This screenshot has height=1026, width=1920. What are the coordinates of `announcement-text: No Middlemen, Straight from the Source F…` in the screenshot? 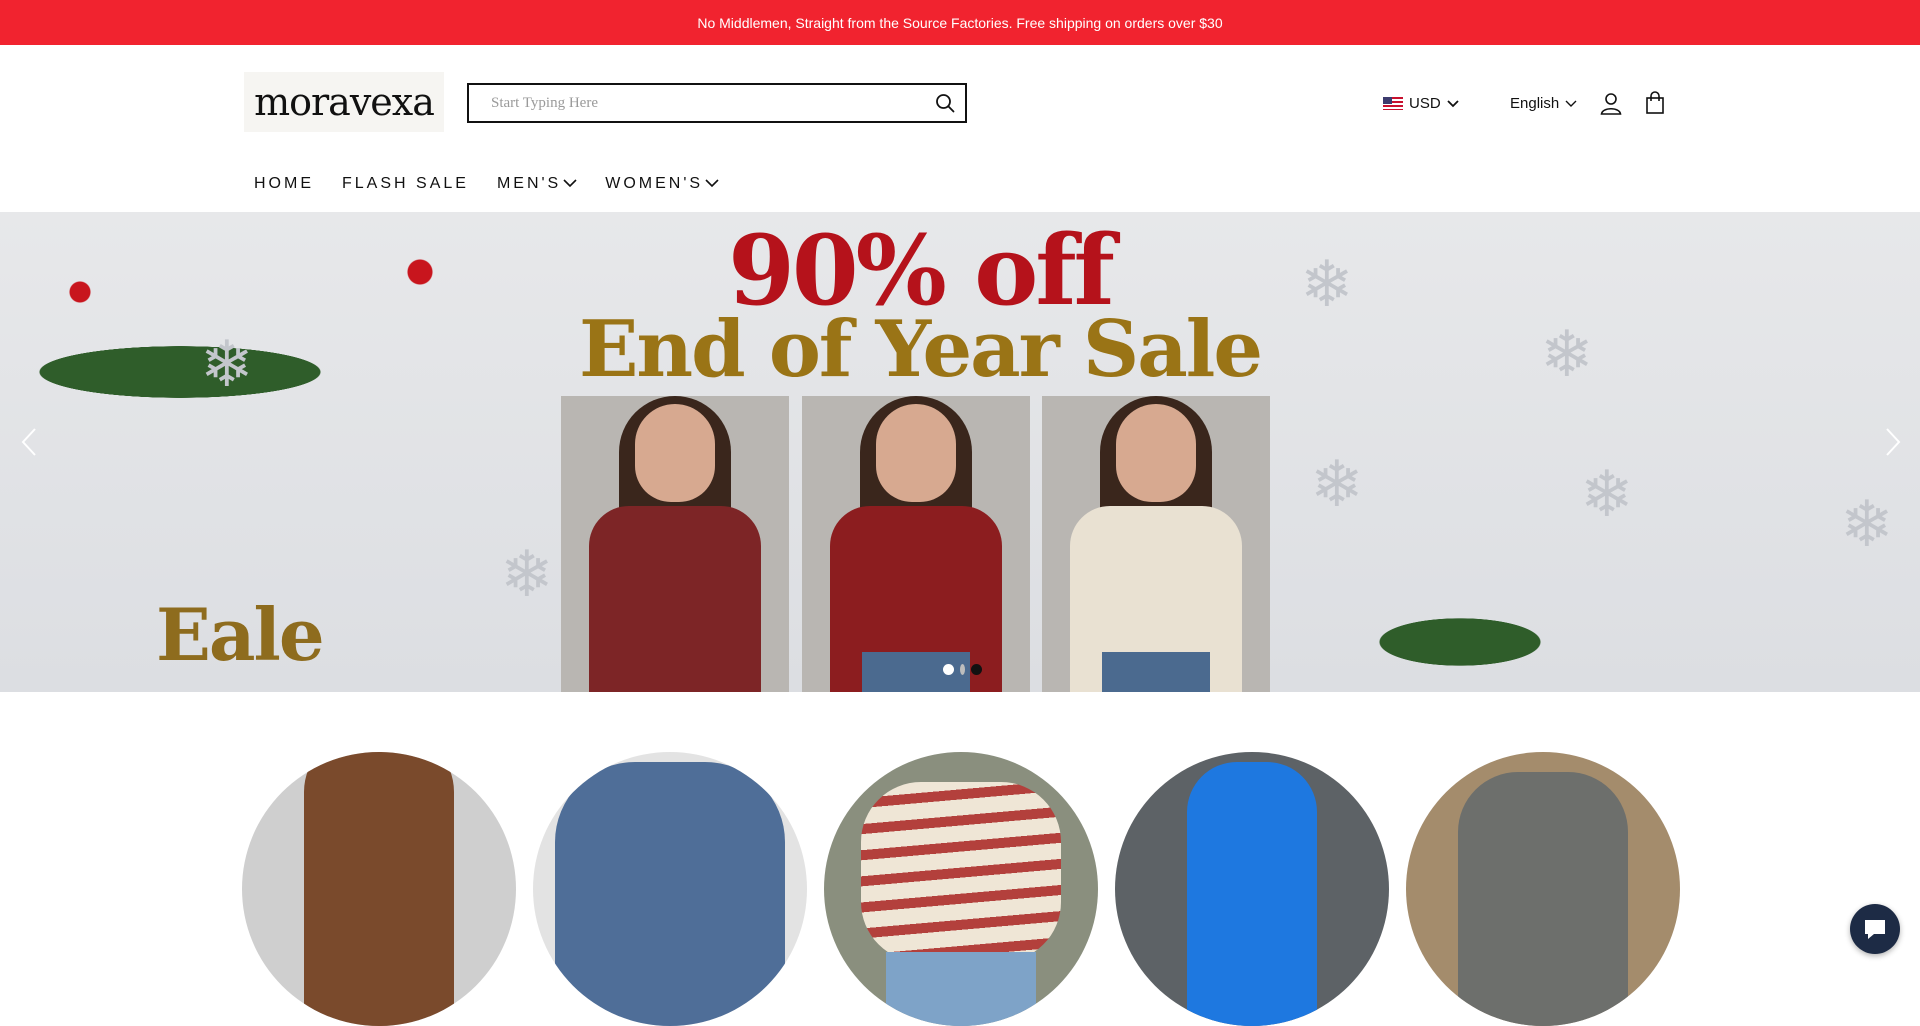 It's located at (960, 22).